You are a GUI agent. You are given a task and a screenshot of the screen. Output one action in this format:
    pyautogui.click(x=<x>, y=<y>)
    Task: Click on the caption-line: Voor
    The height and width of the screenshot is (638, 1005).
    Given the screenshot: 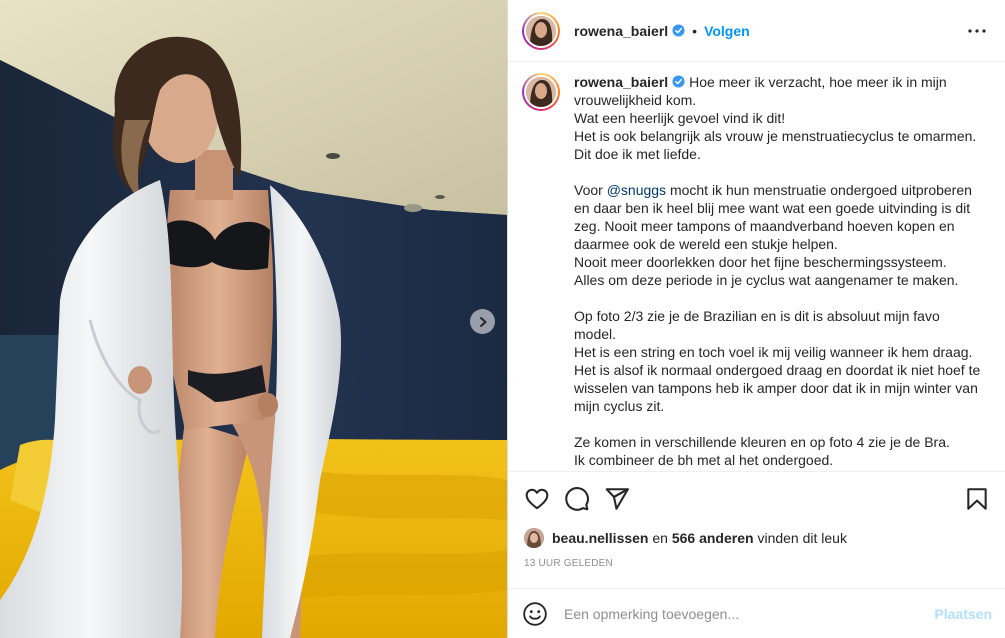 What is the action you would take?
    pyautogui.click(x=590, y=190)
    